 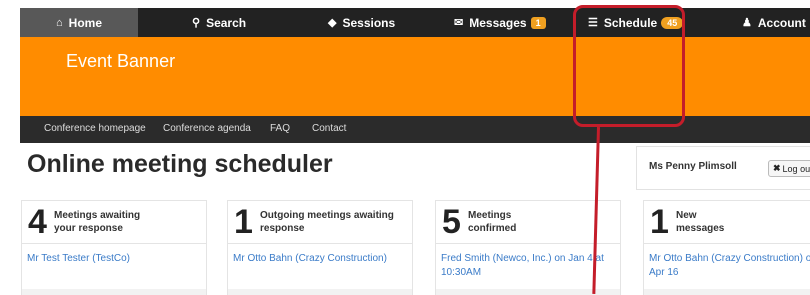 I want to click on nav-messages: ✉ Messages 1, so click(x=500, y=22).